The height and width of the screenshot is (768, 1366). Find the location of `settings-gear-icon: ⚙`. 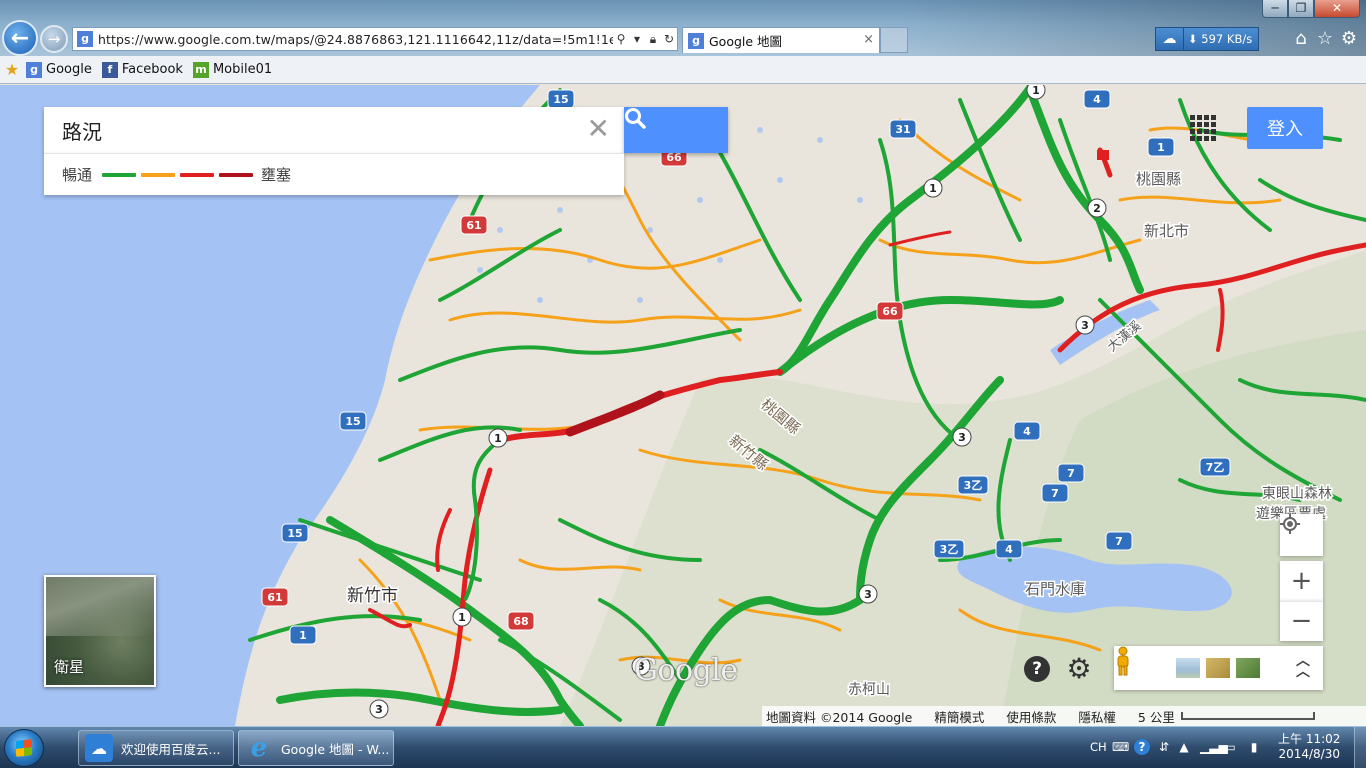

settings-gear-icon: ⚙ is located at coordinates (1079, 669).